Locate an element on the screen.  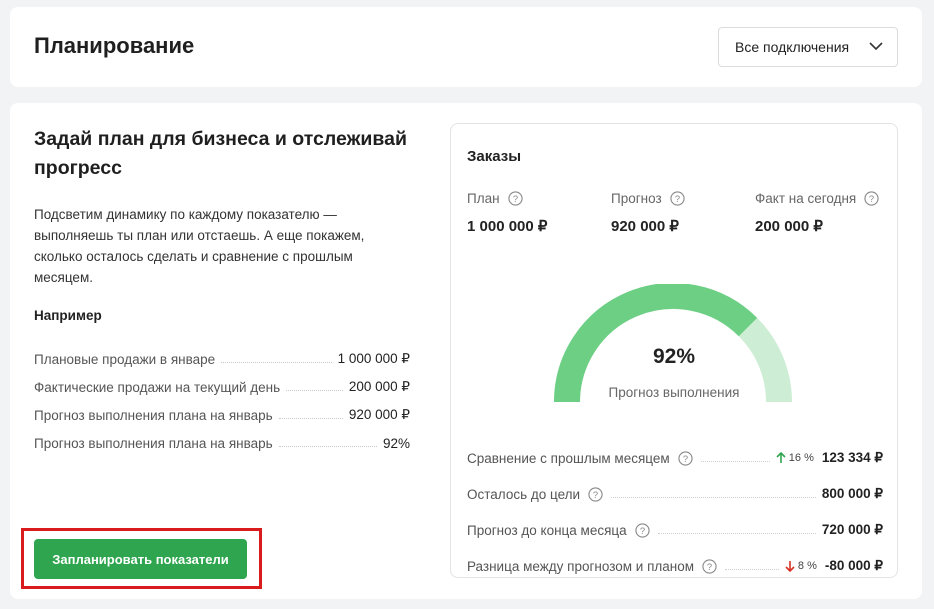
arrow-down-icon is located at coordinates (790, 566).